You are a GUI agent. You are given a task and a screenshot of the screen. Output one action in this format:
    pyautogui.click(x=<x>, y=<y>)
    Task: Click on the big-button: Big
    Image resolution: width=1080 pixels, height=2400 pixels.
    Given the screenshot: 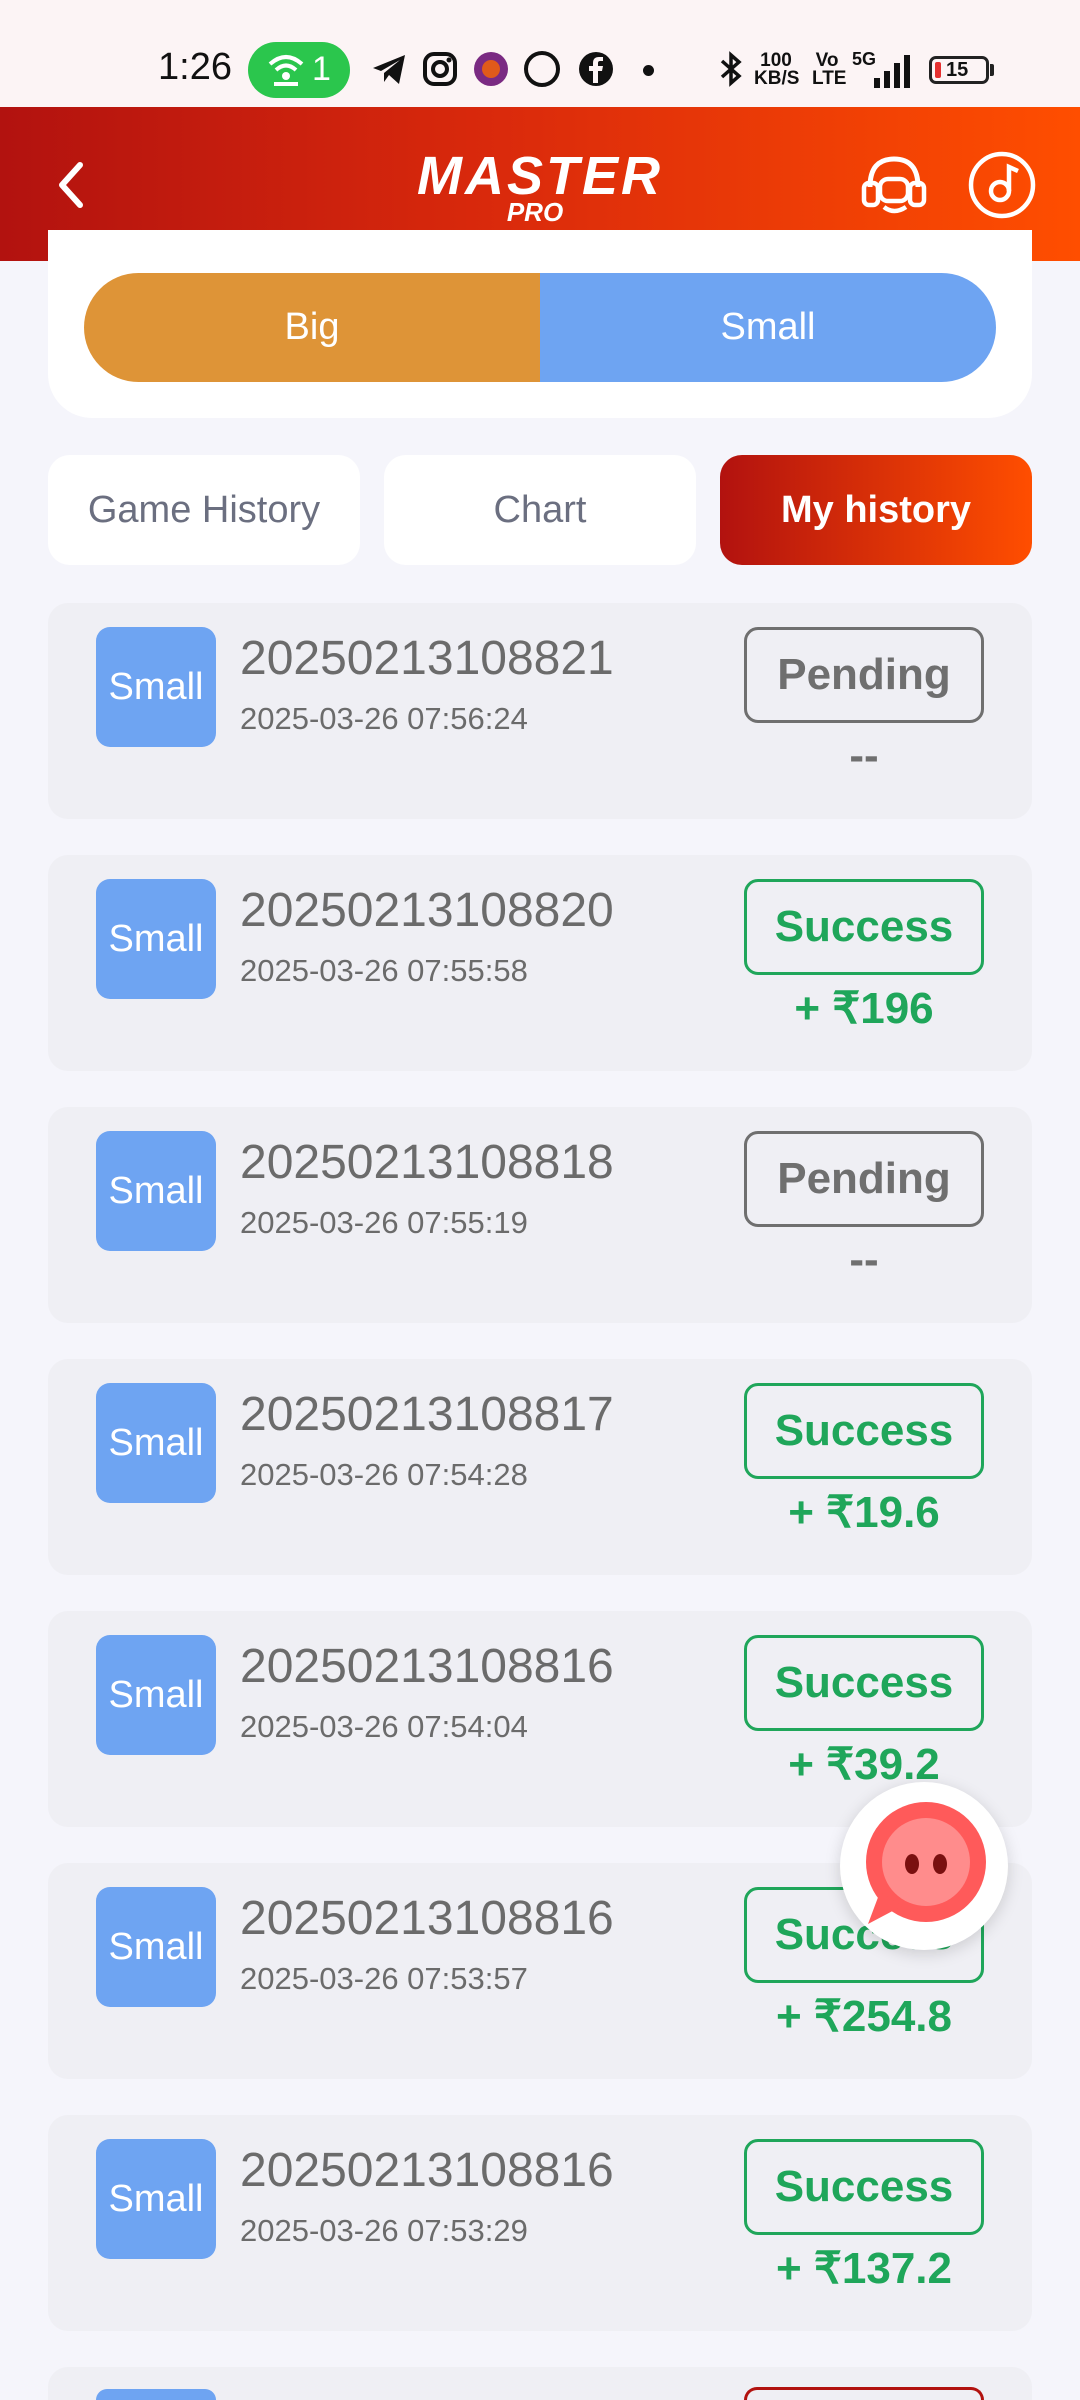 What is the action you would take?
    pyautogui.click(x=312, y=327)
    